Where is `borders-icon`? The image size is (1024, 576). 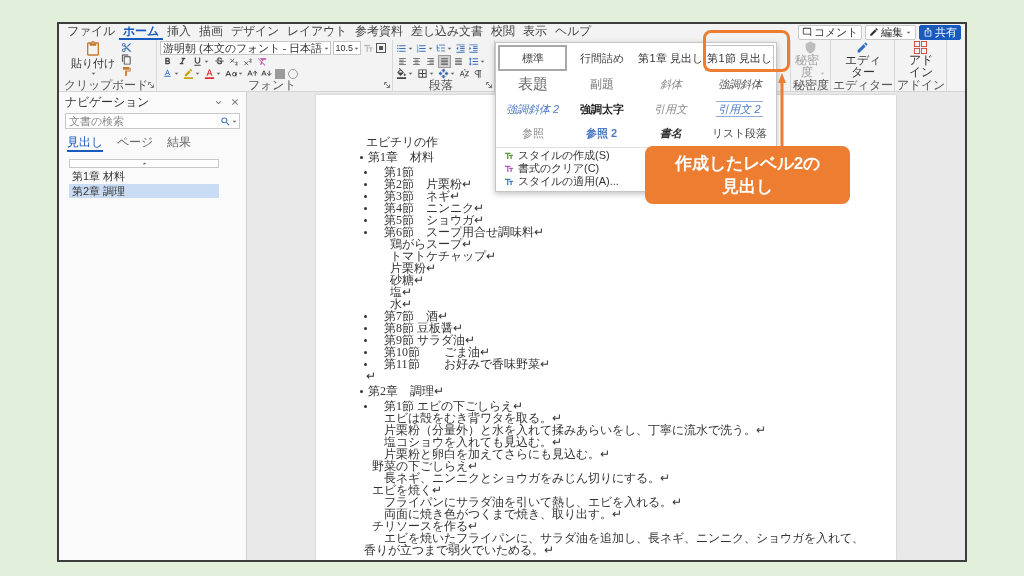 borders-icon is located at coordinates (422, 73).